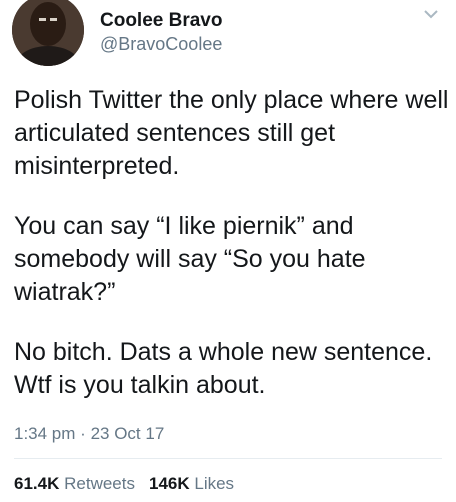 Image resolution: width=456 pixels, height=502 pixels. I want to click on retweets-count: 61.4K, so click(37, 483).